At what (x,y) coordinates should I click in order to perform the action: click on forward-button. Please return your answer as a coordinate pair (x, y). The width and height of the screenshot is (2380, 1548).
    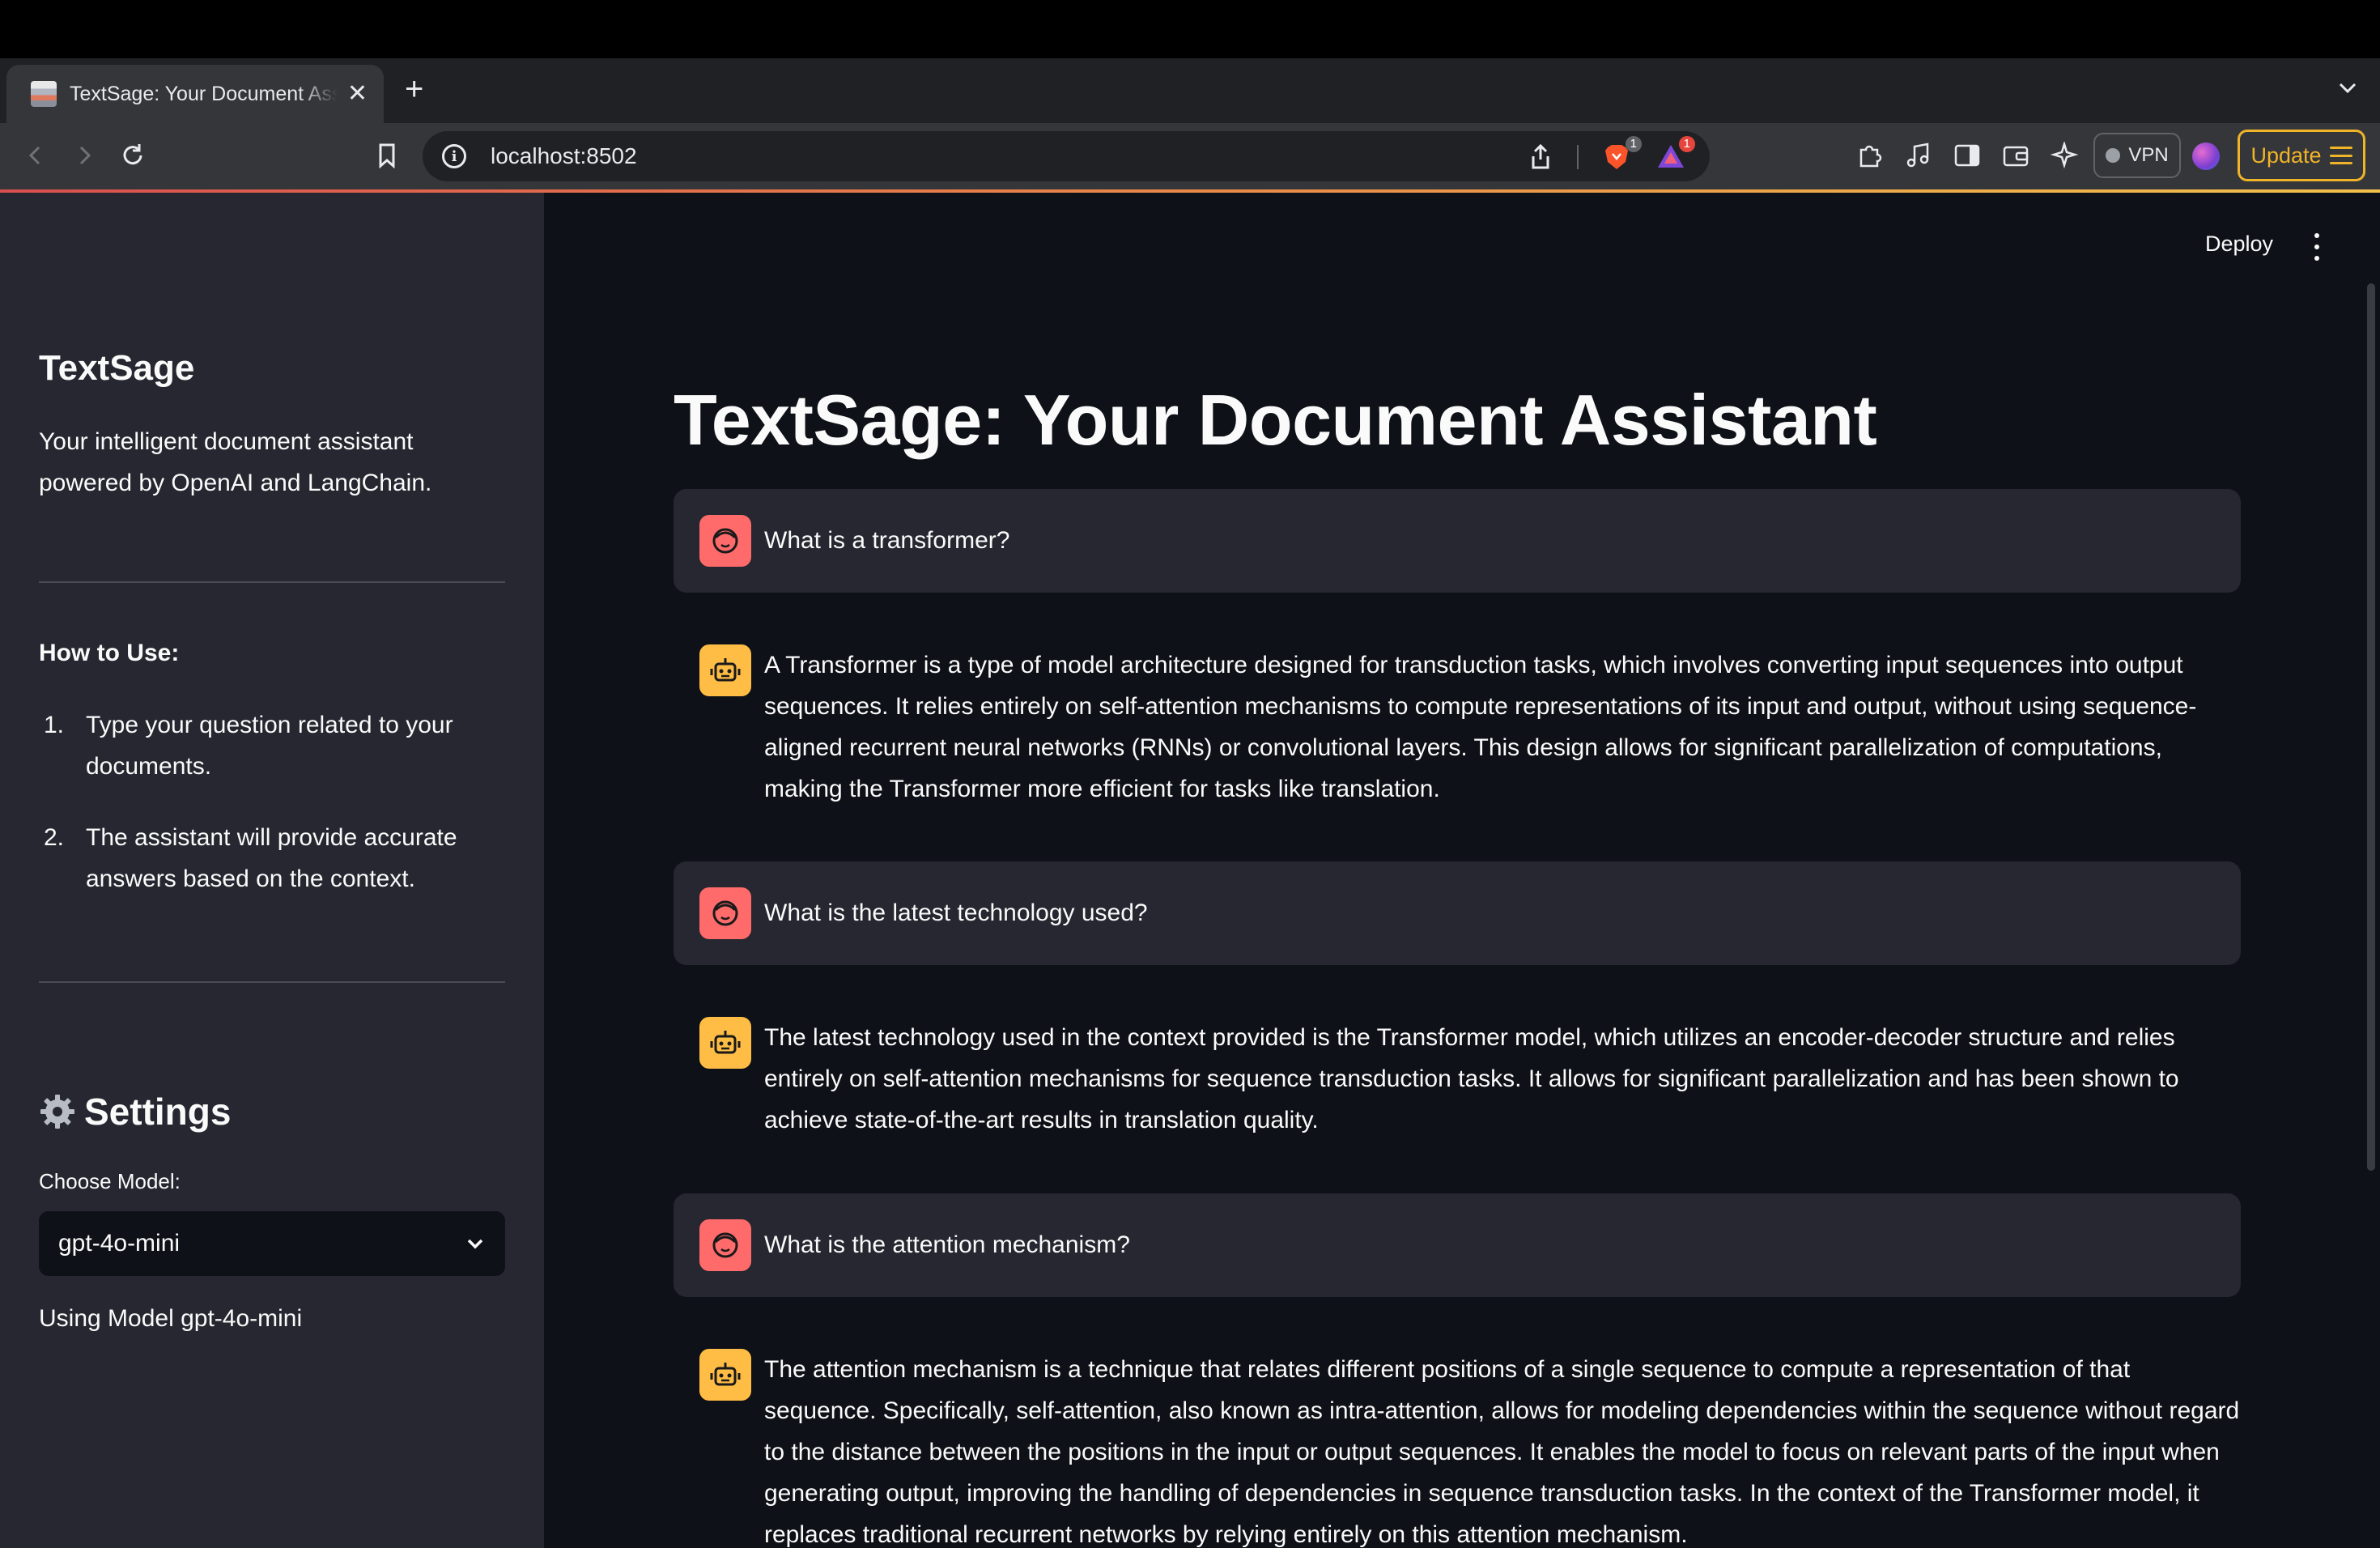
    Looking at the image, I should click on (84, 156).